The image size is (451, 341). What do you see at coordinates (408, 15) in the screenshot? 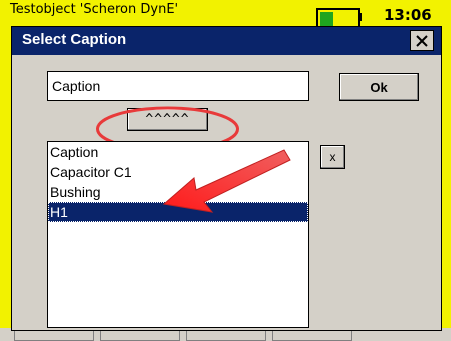
I see `clock: 13:06` at bounding box center [408, 15].